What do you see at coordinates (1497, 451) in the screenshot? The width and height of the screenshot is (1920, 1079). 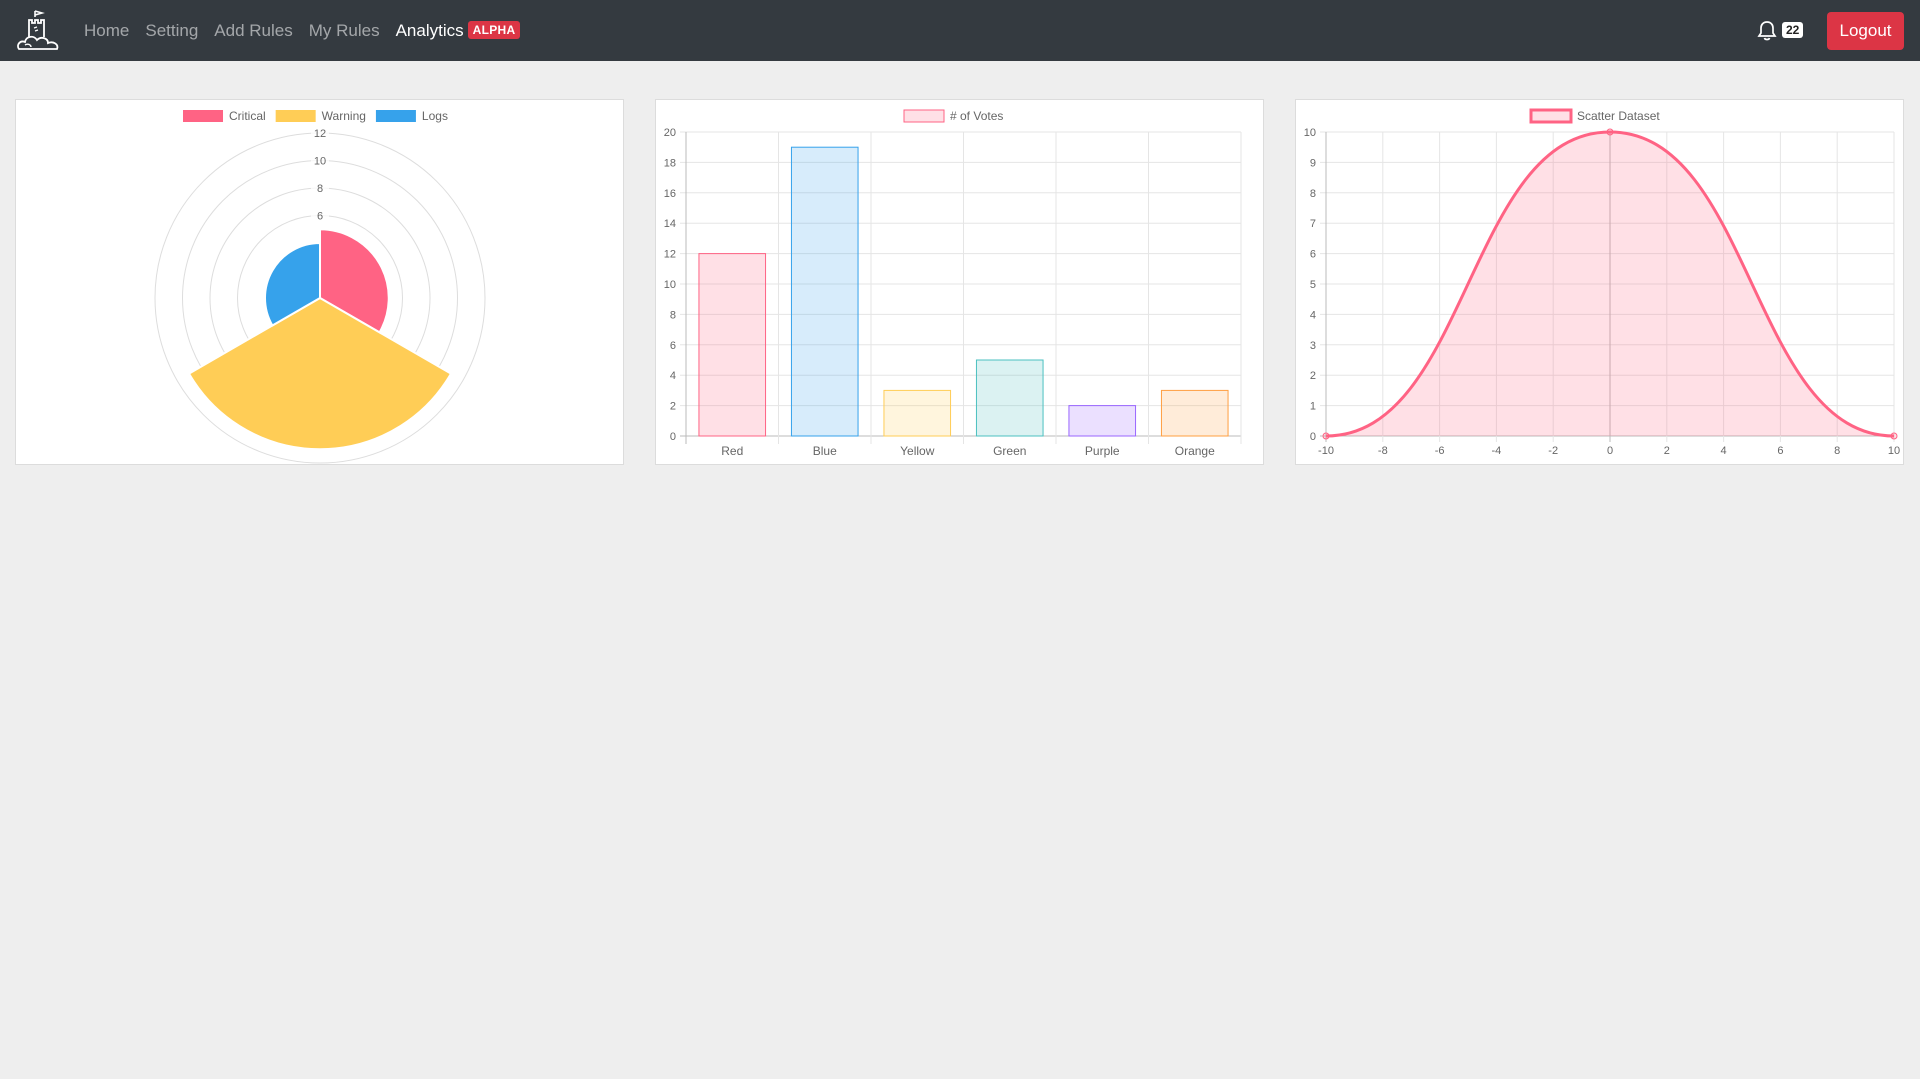 I see `x-tick-label: -4` at bounding box center [1497, 451].